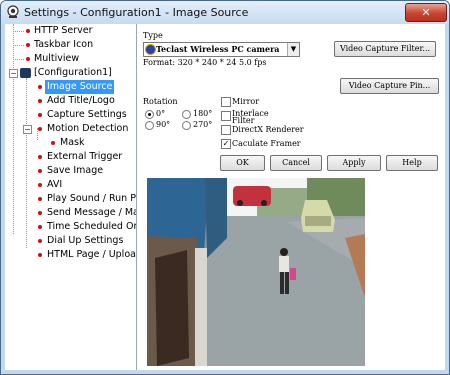 This screenshot has width=450, height=375. I want to click on framerate-checkbox: ✓, so click(226, 144).